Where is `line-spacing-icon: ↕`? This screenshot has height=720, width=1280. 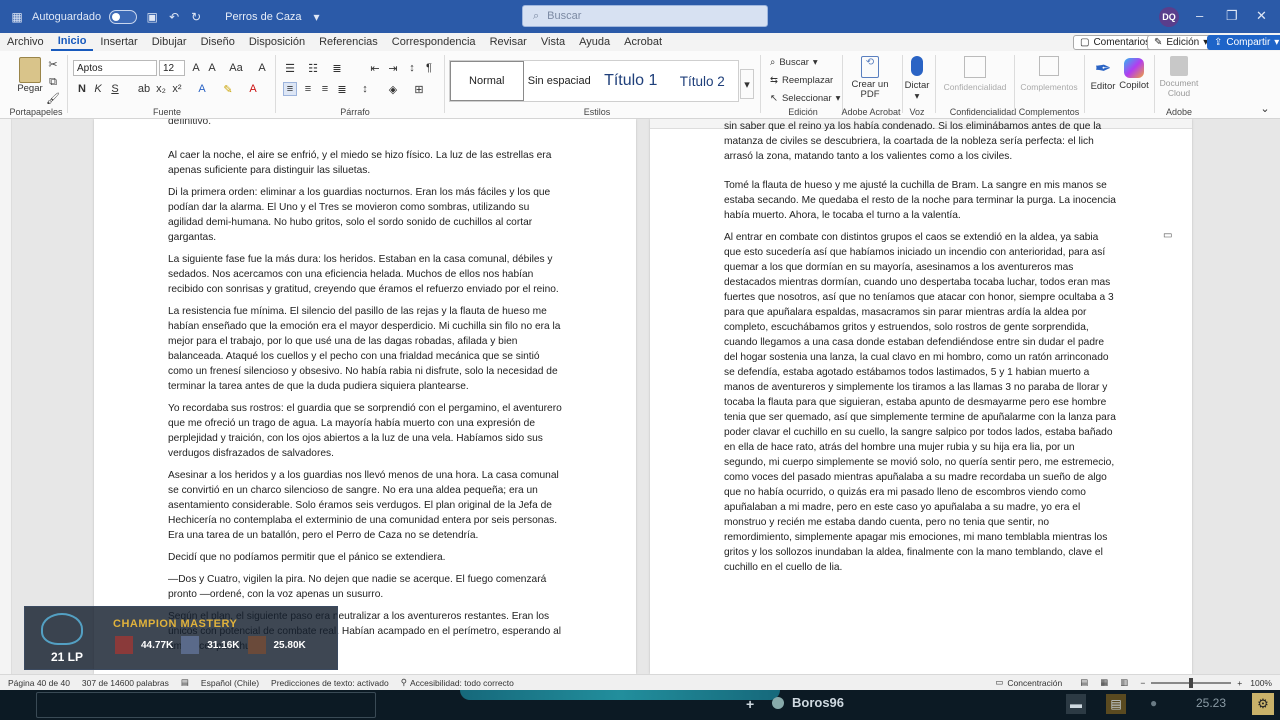
line-spacing-icon: ↕ is located at coordinates (365, 89).